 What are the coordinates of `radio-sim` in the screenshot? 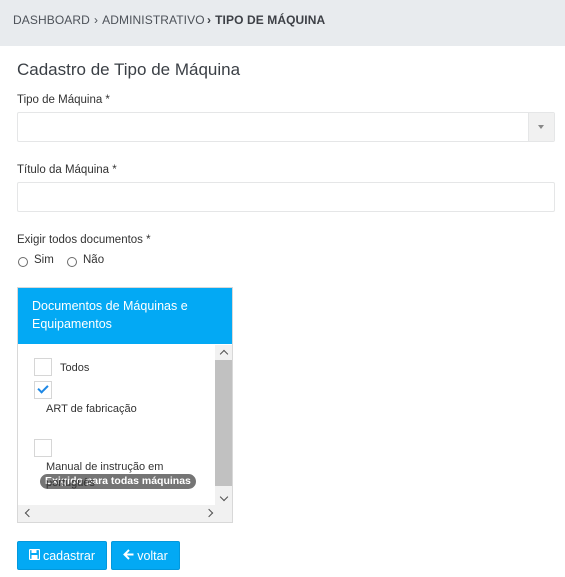 It's located at (23, 262).